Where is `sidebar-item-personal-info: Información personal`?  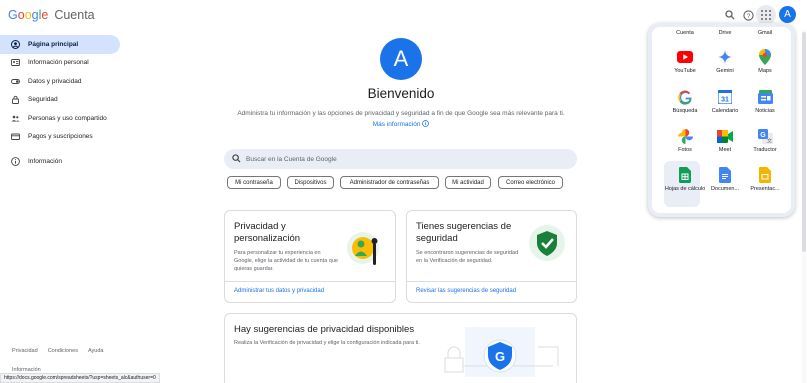
sidebar-item-personal-info: Información personal is located at coordinates (60, 63).